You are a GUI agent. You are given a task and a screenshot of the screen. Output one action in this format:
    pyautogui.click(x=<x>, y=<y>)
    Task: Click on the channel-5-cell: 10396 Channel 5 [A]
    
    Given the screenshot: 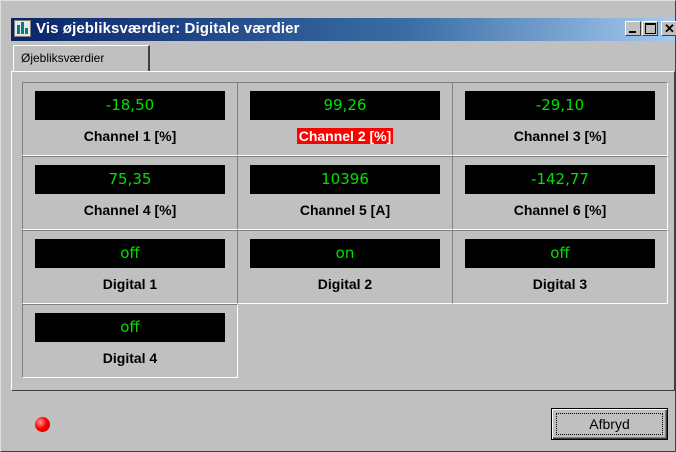 What is the action you would take?
    pyautogui.click(x=345, y=193)
    